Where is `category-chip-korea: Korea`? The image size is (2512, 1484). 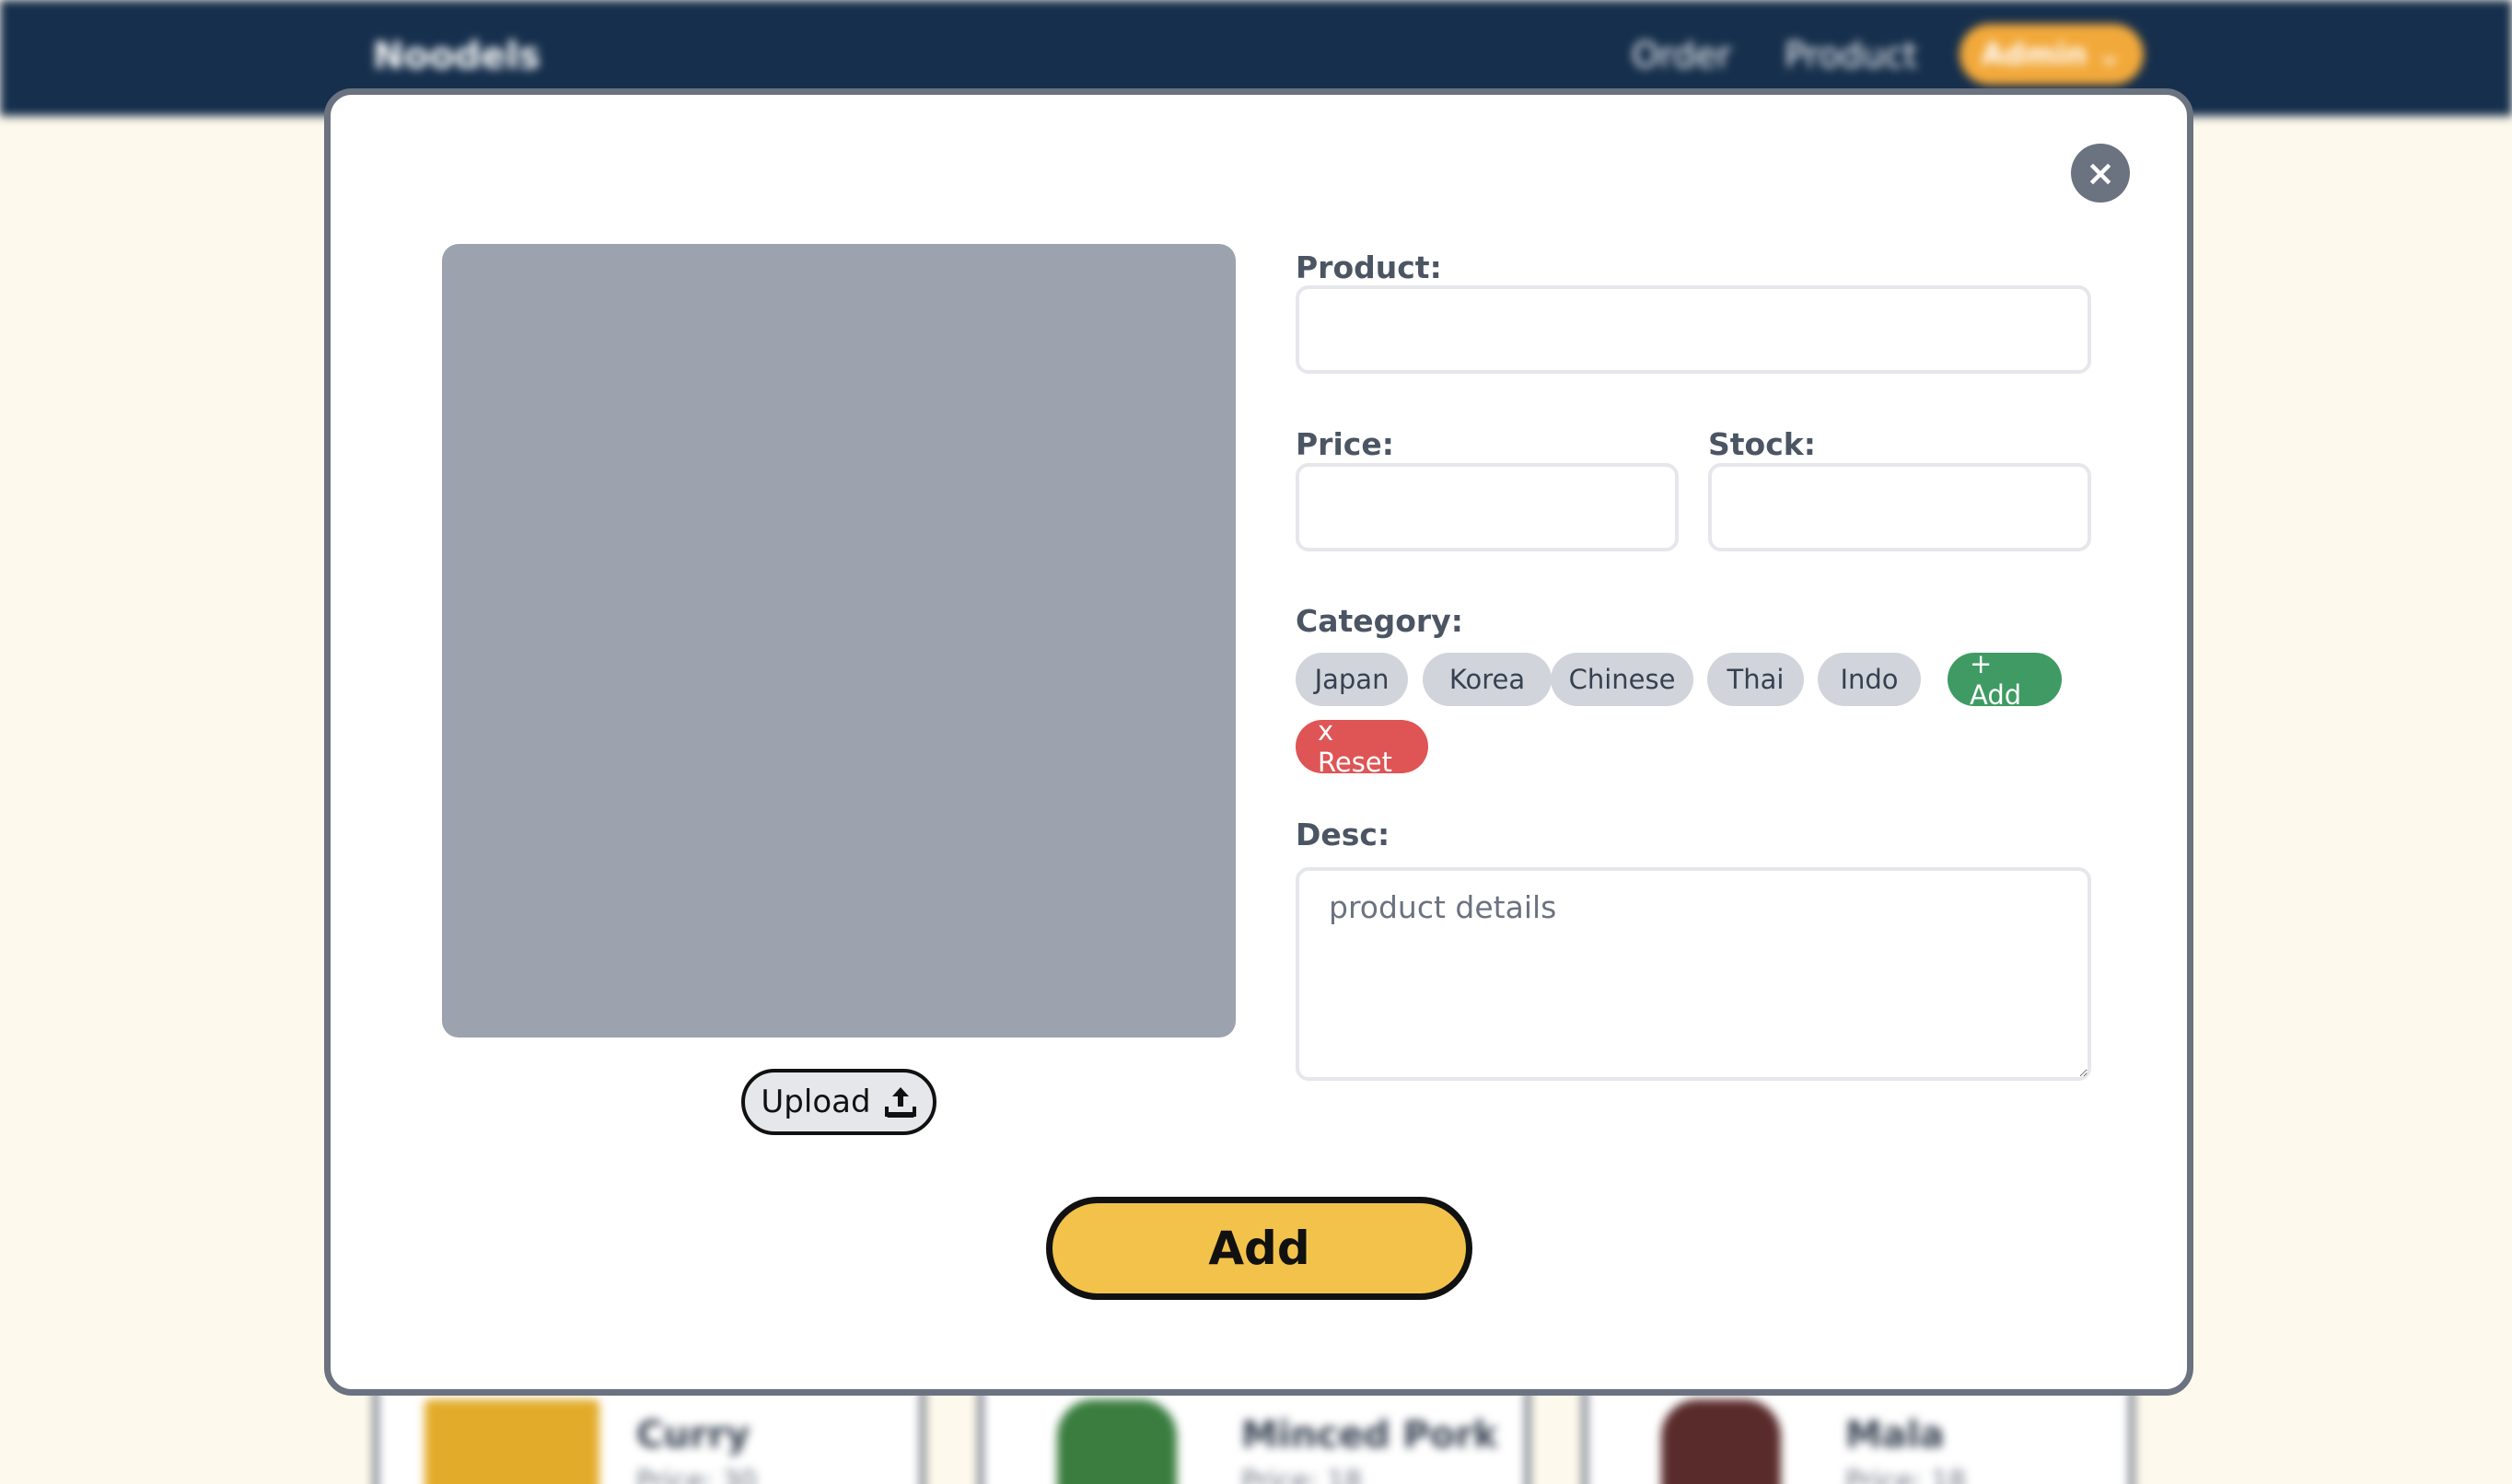 category-chip-korea: Korea is located at coordinates (1488, 679).